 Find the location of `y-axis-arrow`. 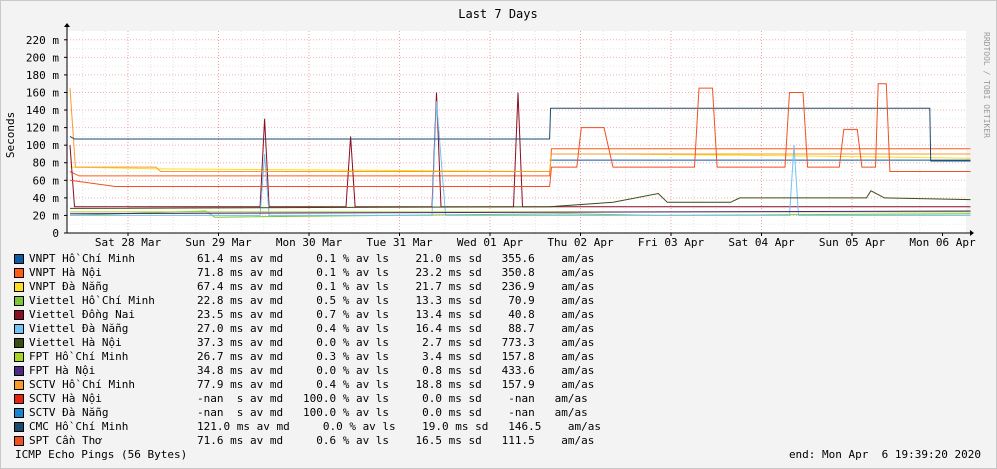

y-axis-arrow is located at coordinates (67, 25).